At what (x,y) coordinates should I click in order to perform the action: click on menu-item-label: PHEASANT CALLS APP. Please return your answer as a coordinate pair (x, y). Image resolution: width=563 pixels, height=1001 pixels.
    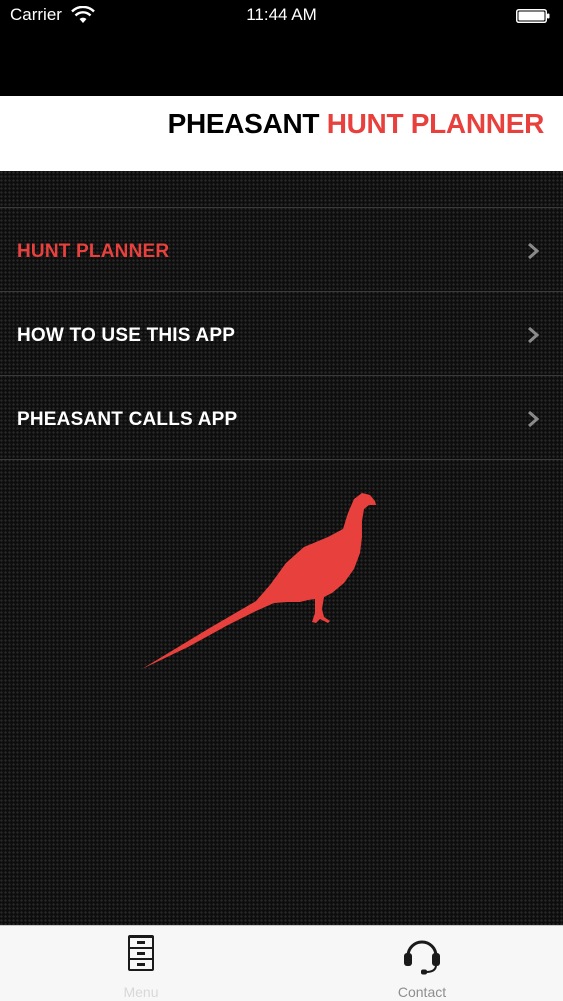
    Looking at the image, I should click on (127, 419).